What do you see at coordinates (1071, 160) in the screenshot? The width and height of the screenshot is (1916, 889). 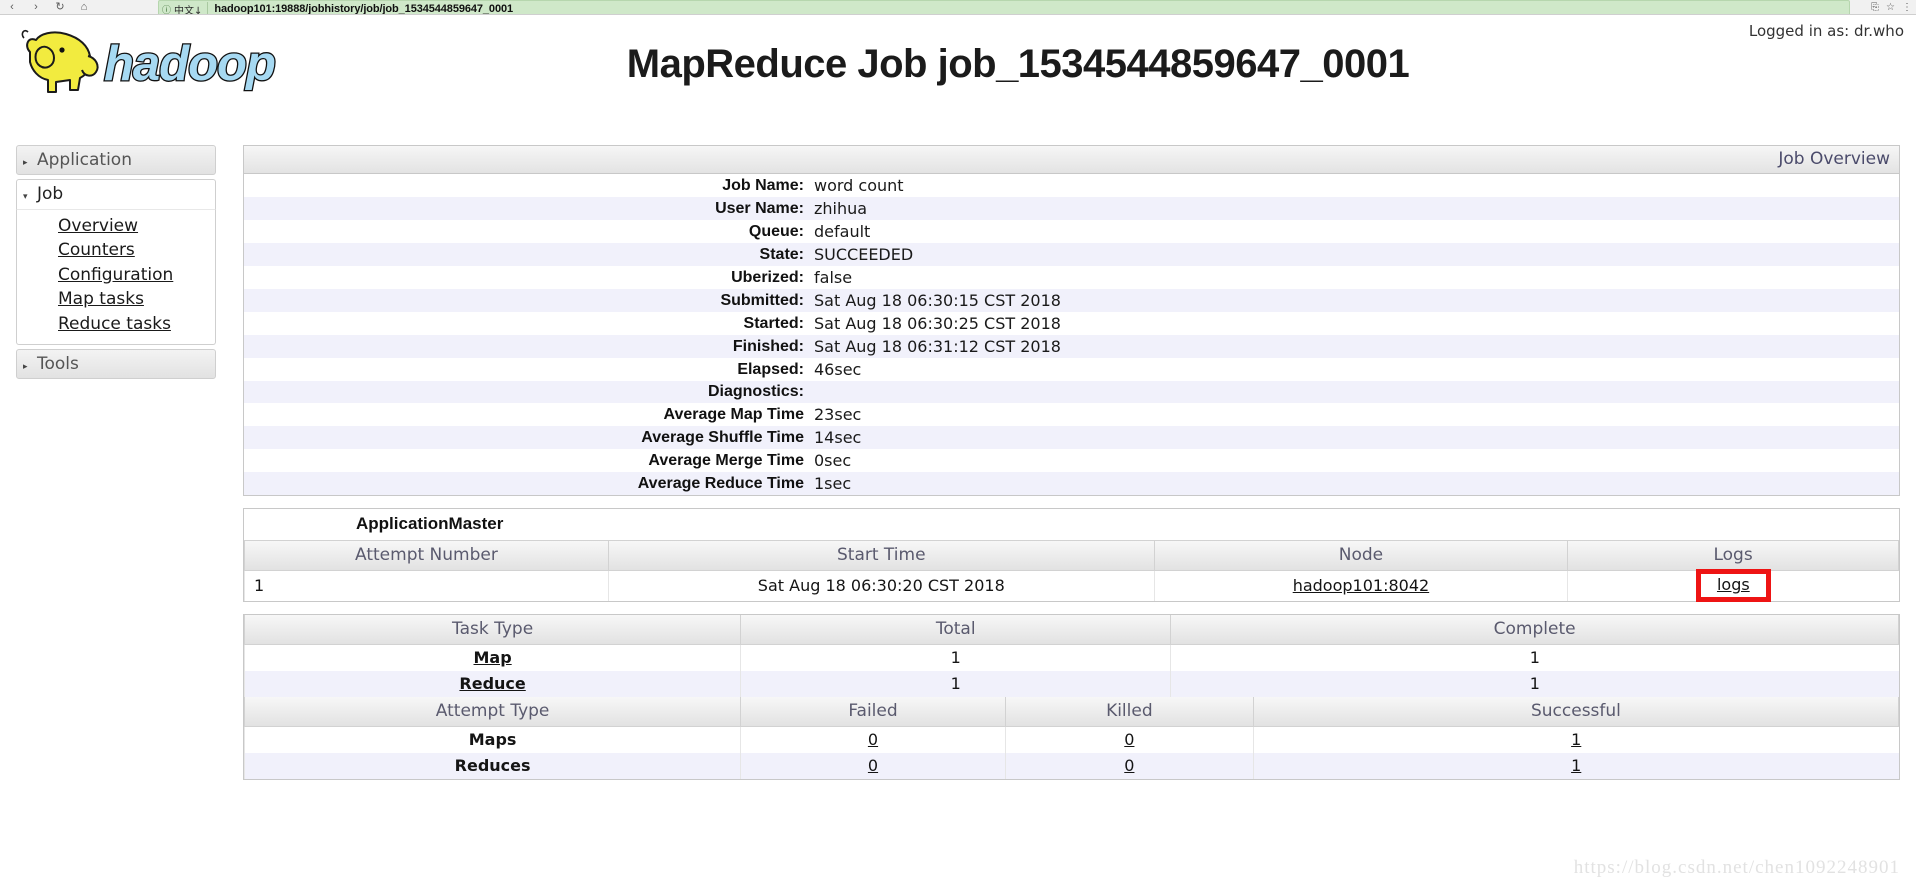 I see `job-overview-caption: Job Overview` at bounding box center [1071, 160].